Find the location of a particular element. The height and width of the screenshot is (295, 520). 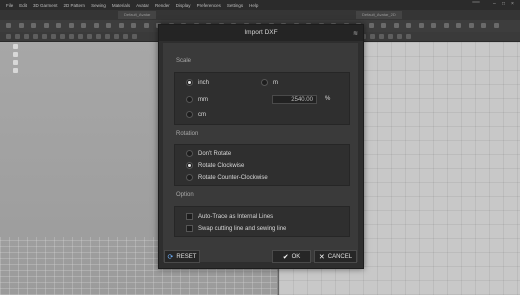

rotation-section-label: Rotation is located at coordinates (187, 134).